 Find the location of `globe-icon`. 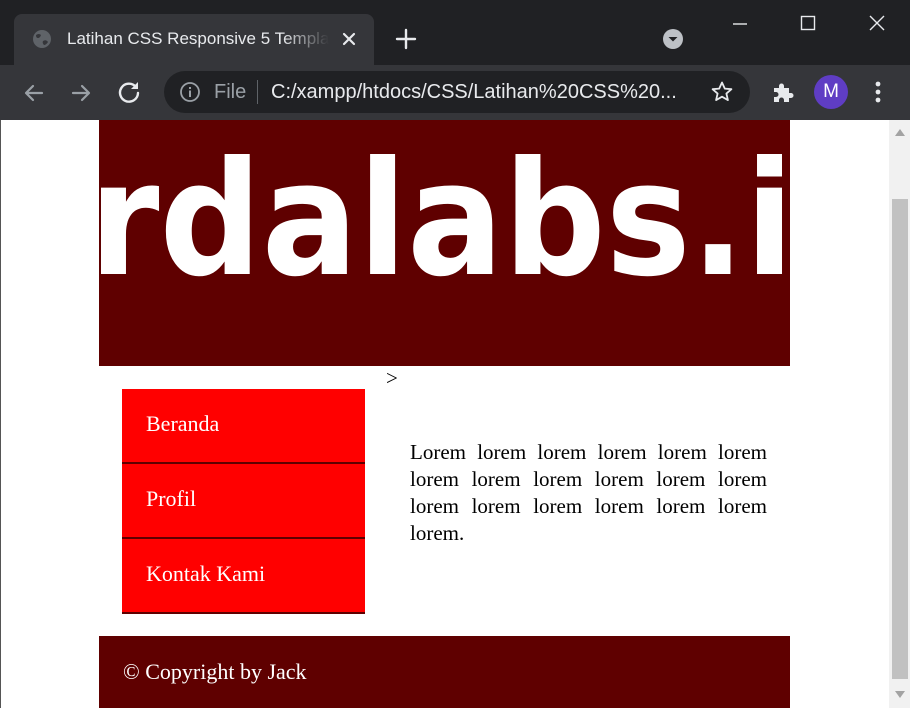

globe-icon is located at coordinates (42, 39).